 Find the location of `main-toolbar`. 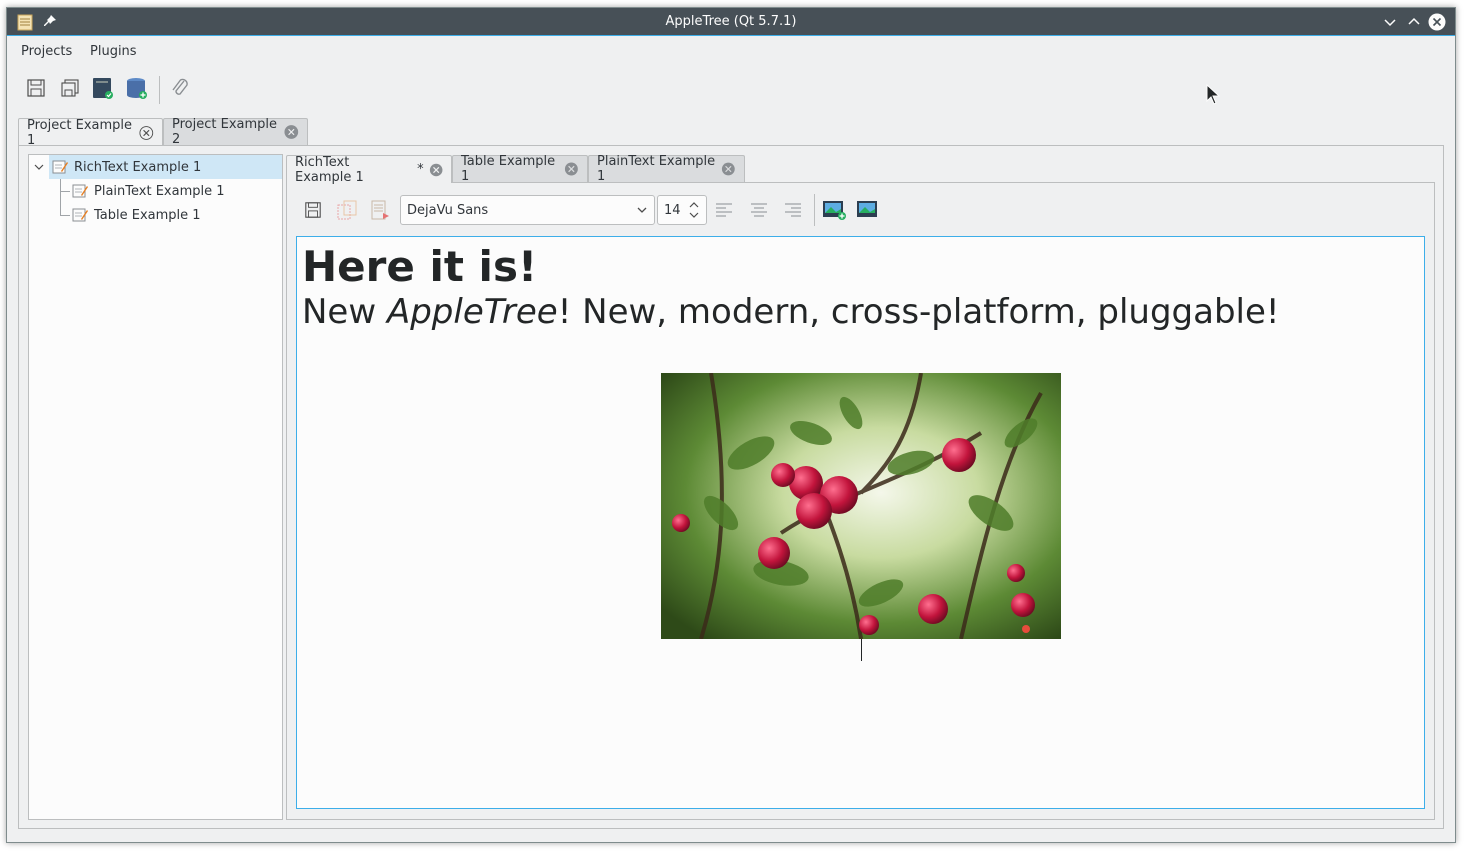

main-toolbar is located at coordinates (731, 92).